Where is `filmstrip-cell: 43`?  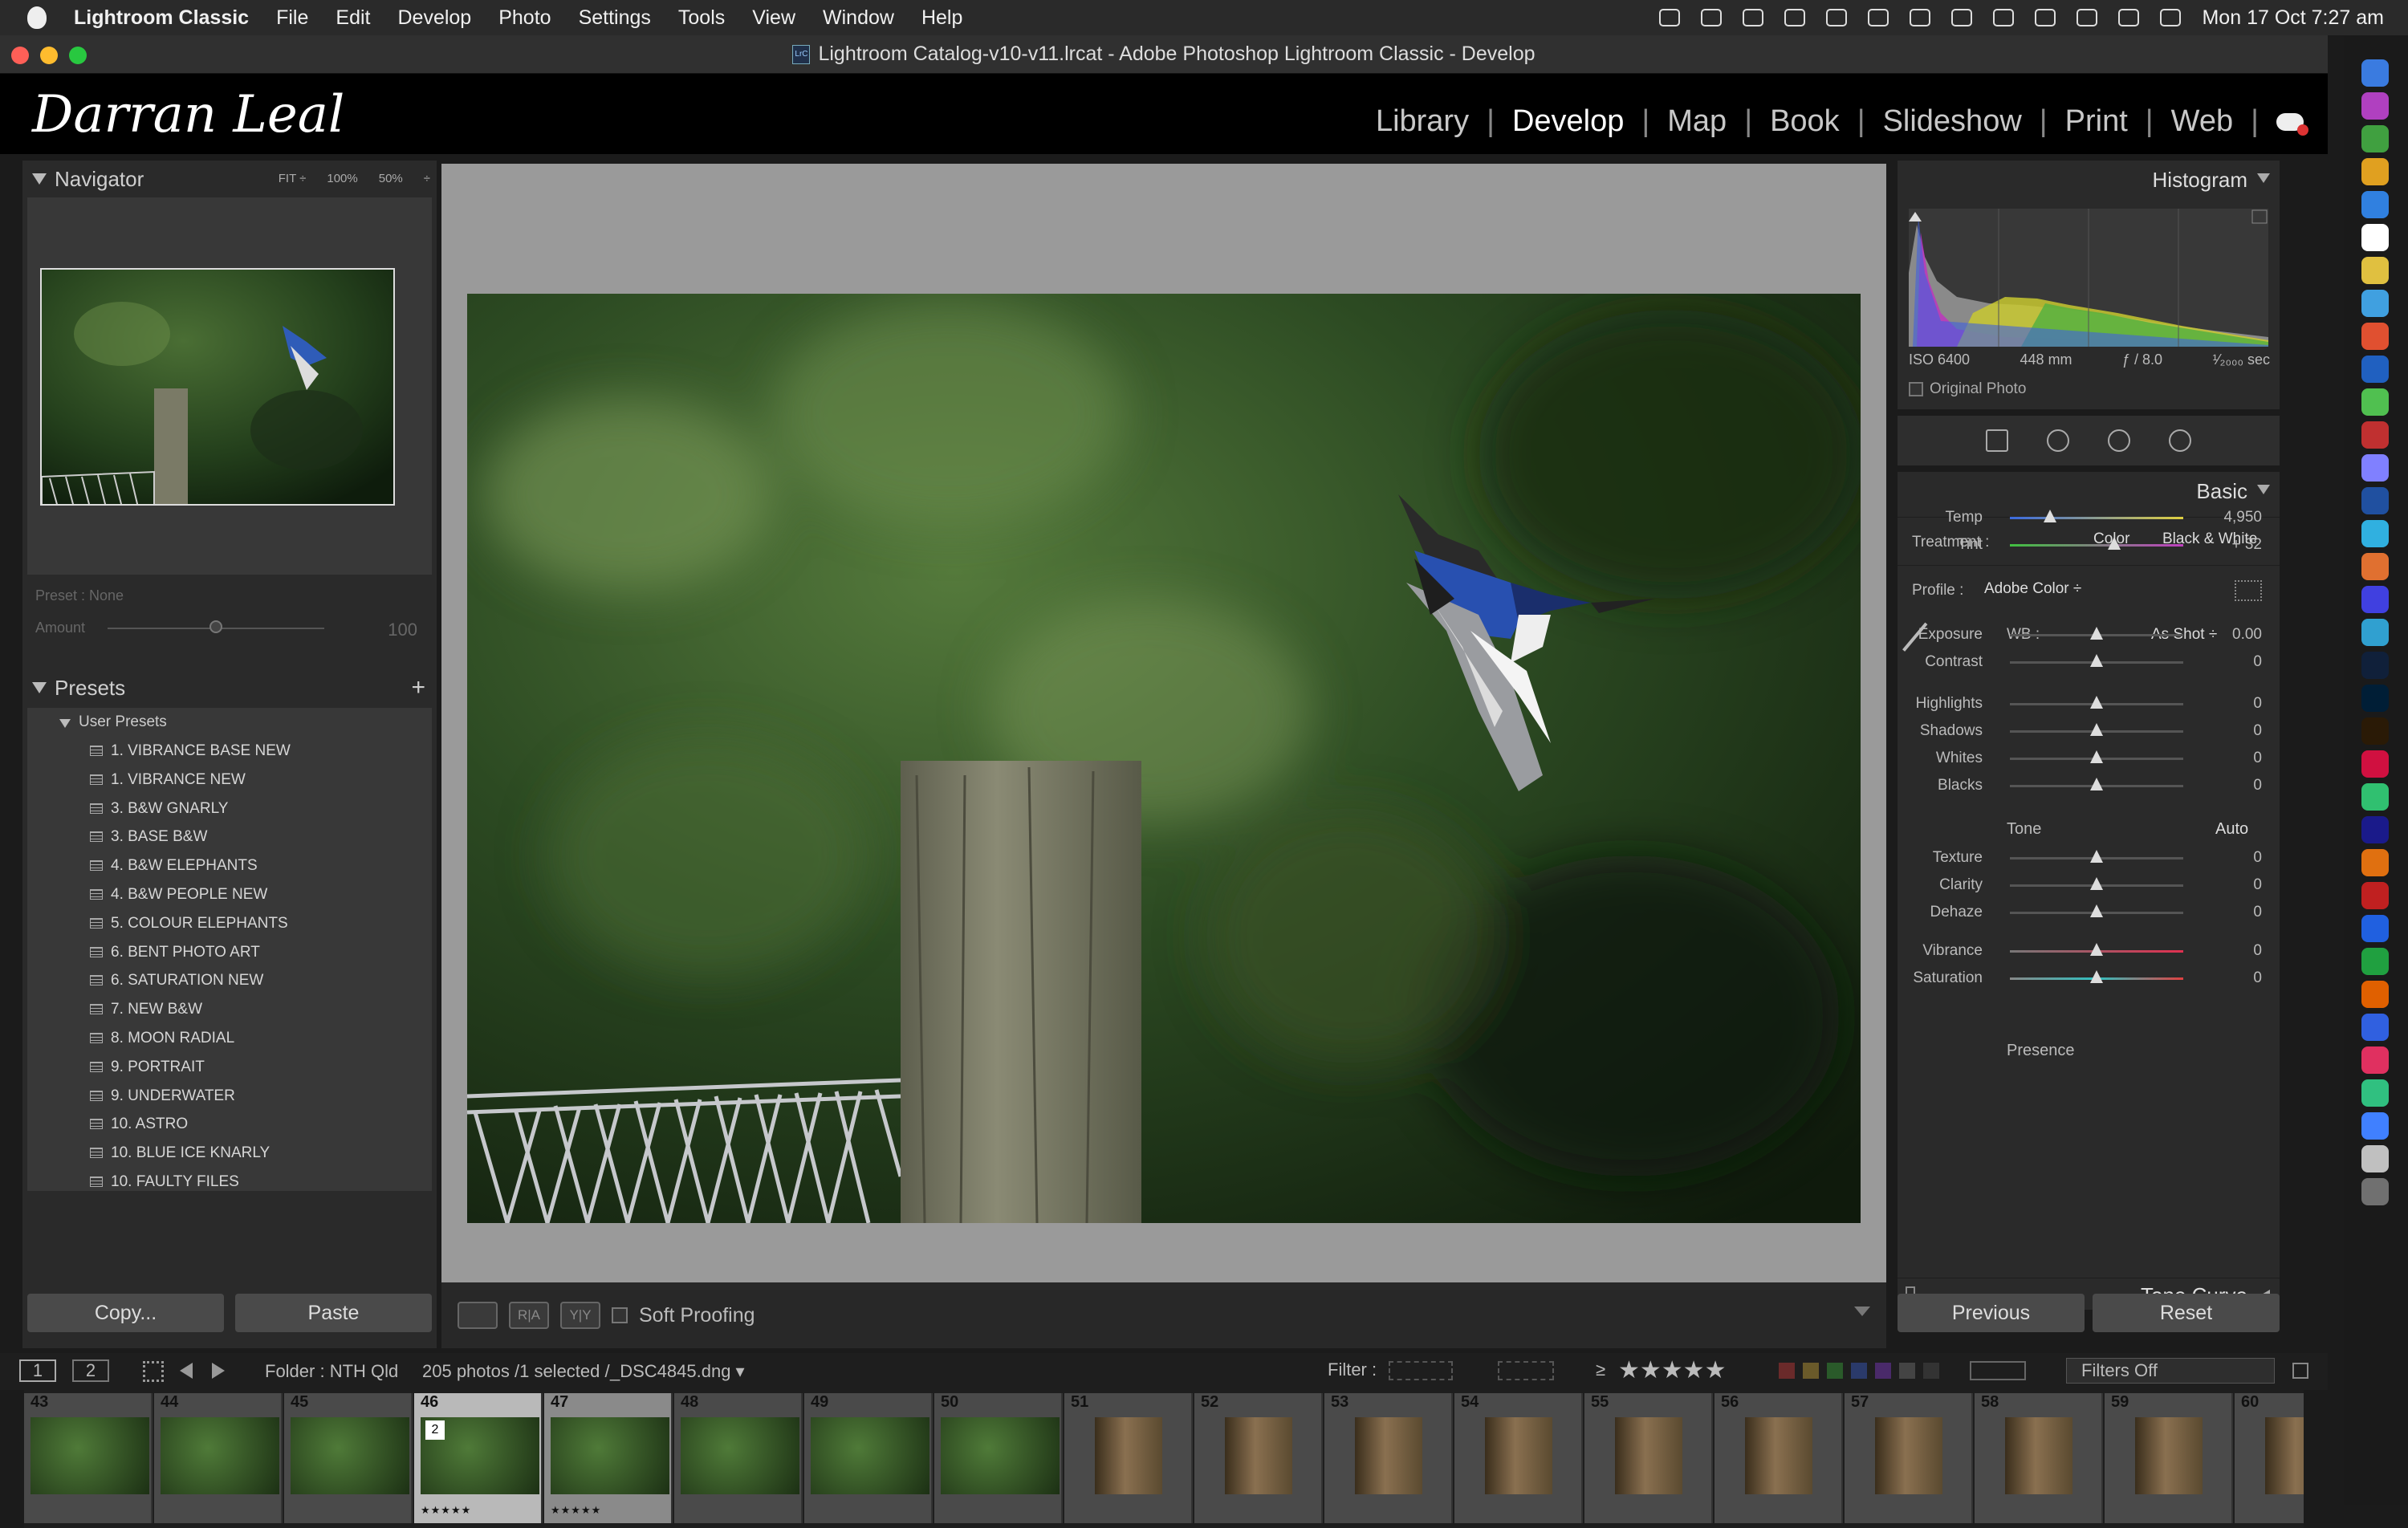
filmstrip-cell: 43 is located at coordinates (88, 1458).